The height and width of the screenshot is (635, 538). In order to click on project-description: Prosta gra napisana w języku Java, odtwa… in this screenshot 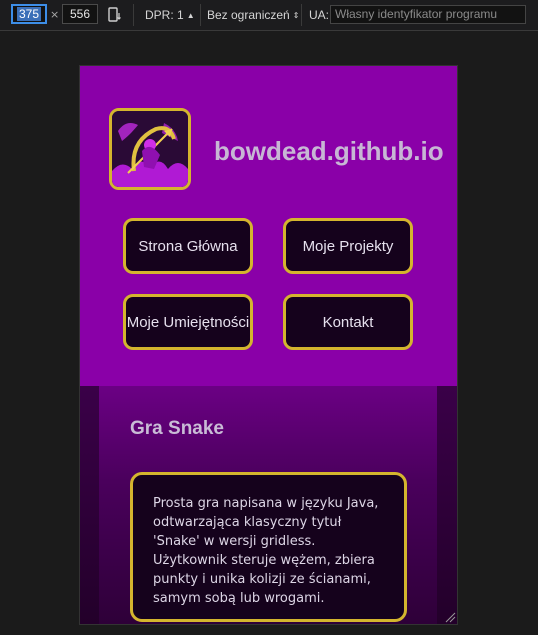, I will do `click(266, 551)`.